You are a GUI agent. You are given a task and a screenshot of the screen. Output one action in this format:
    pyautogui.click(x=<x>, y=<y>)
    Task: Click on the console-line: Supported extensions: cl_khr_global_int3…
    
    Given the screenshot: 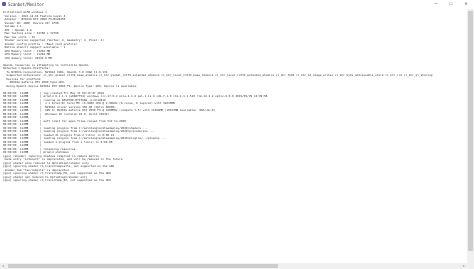 What is the action you would take?
    pyautogui.click(x=218, y=75)
    